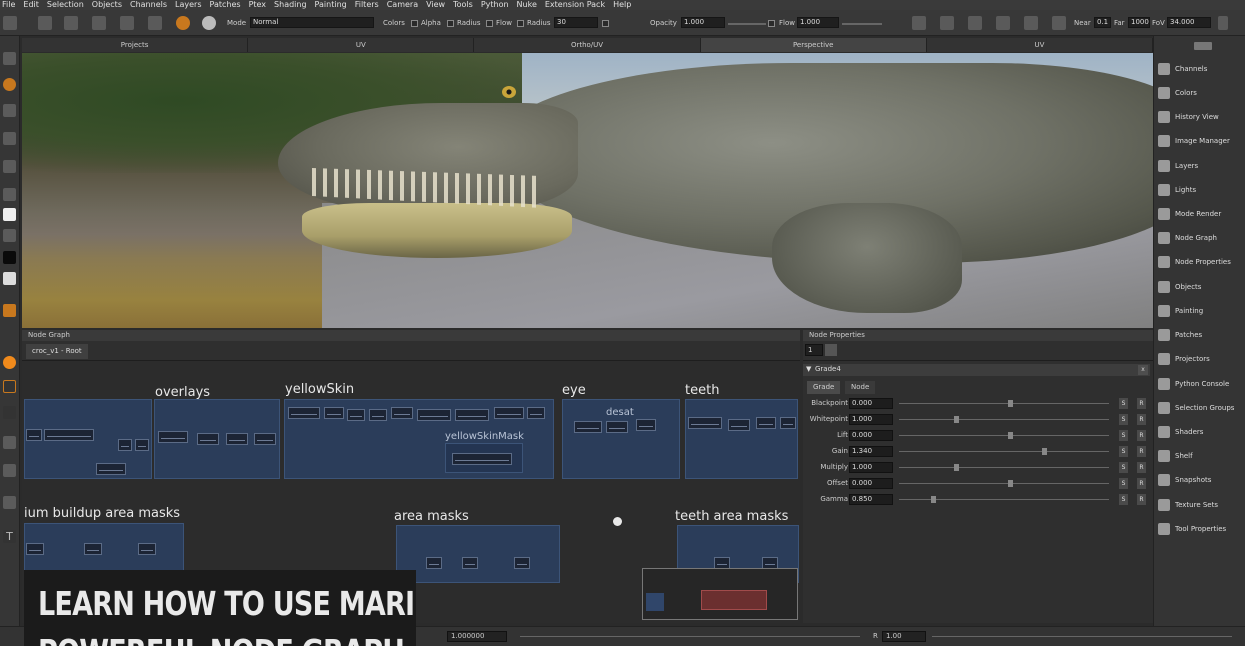 This screenshot has height=646, width=1245. I want to click on zoom-field: 1.00, so click(904, 636).